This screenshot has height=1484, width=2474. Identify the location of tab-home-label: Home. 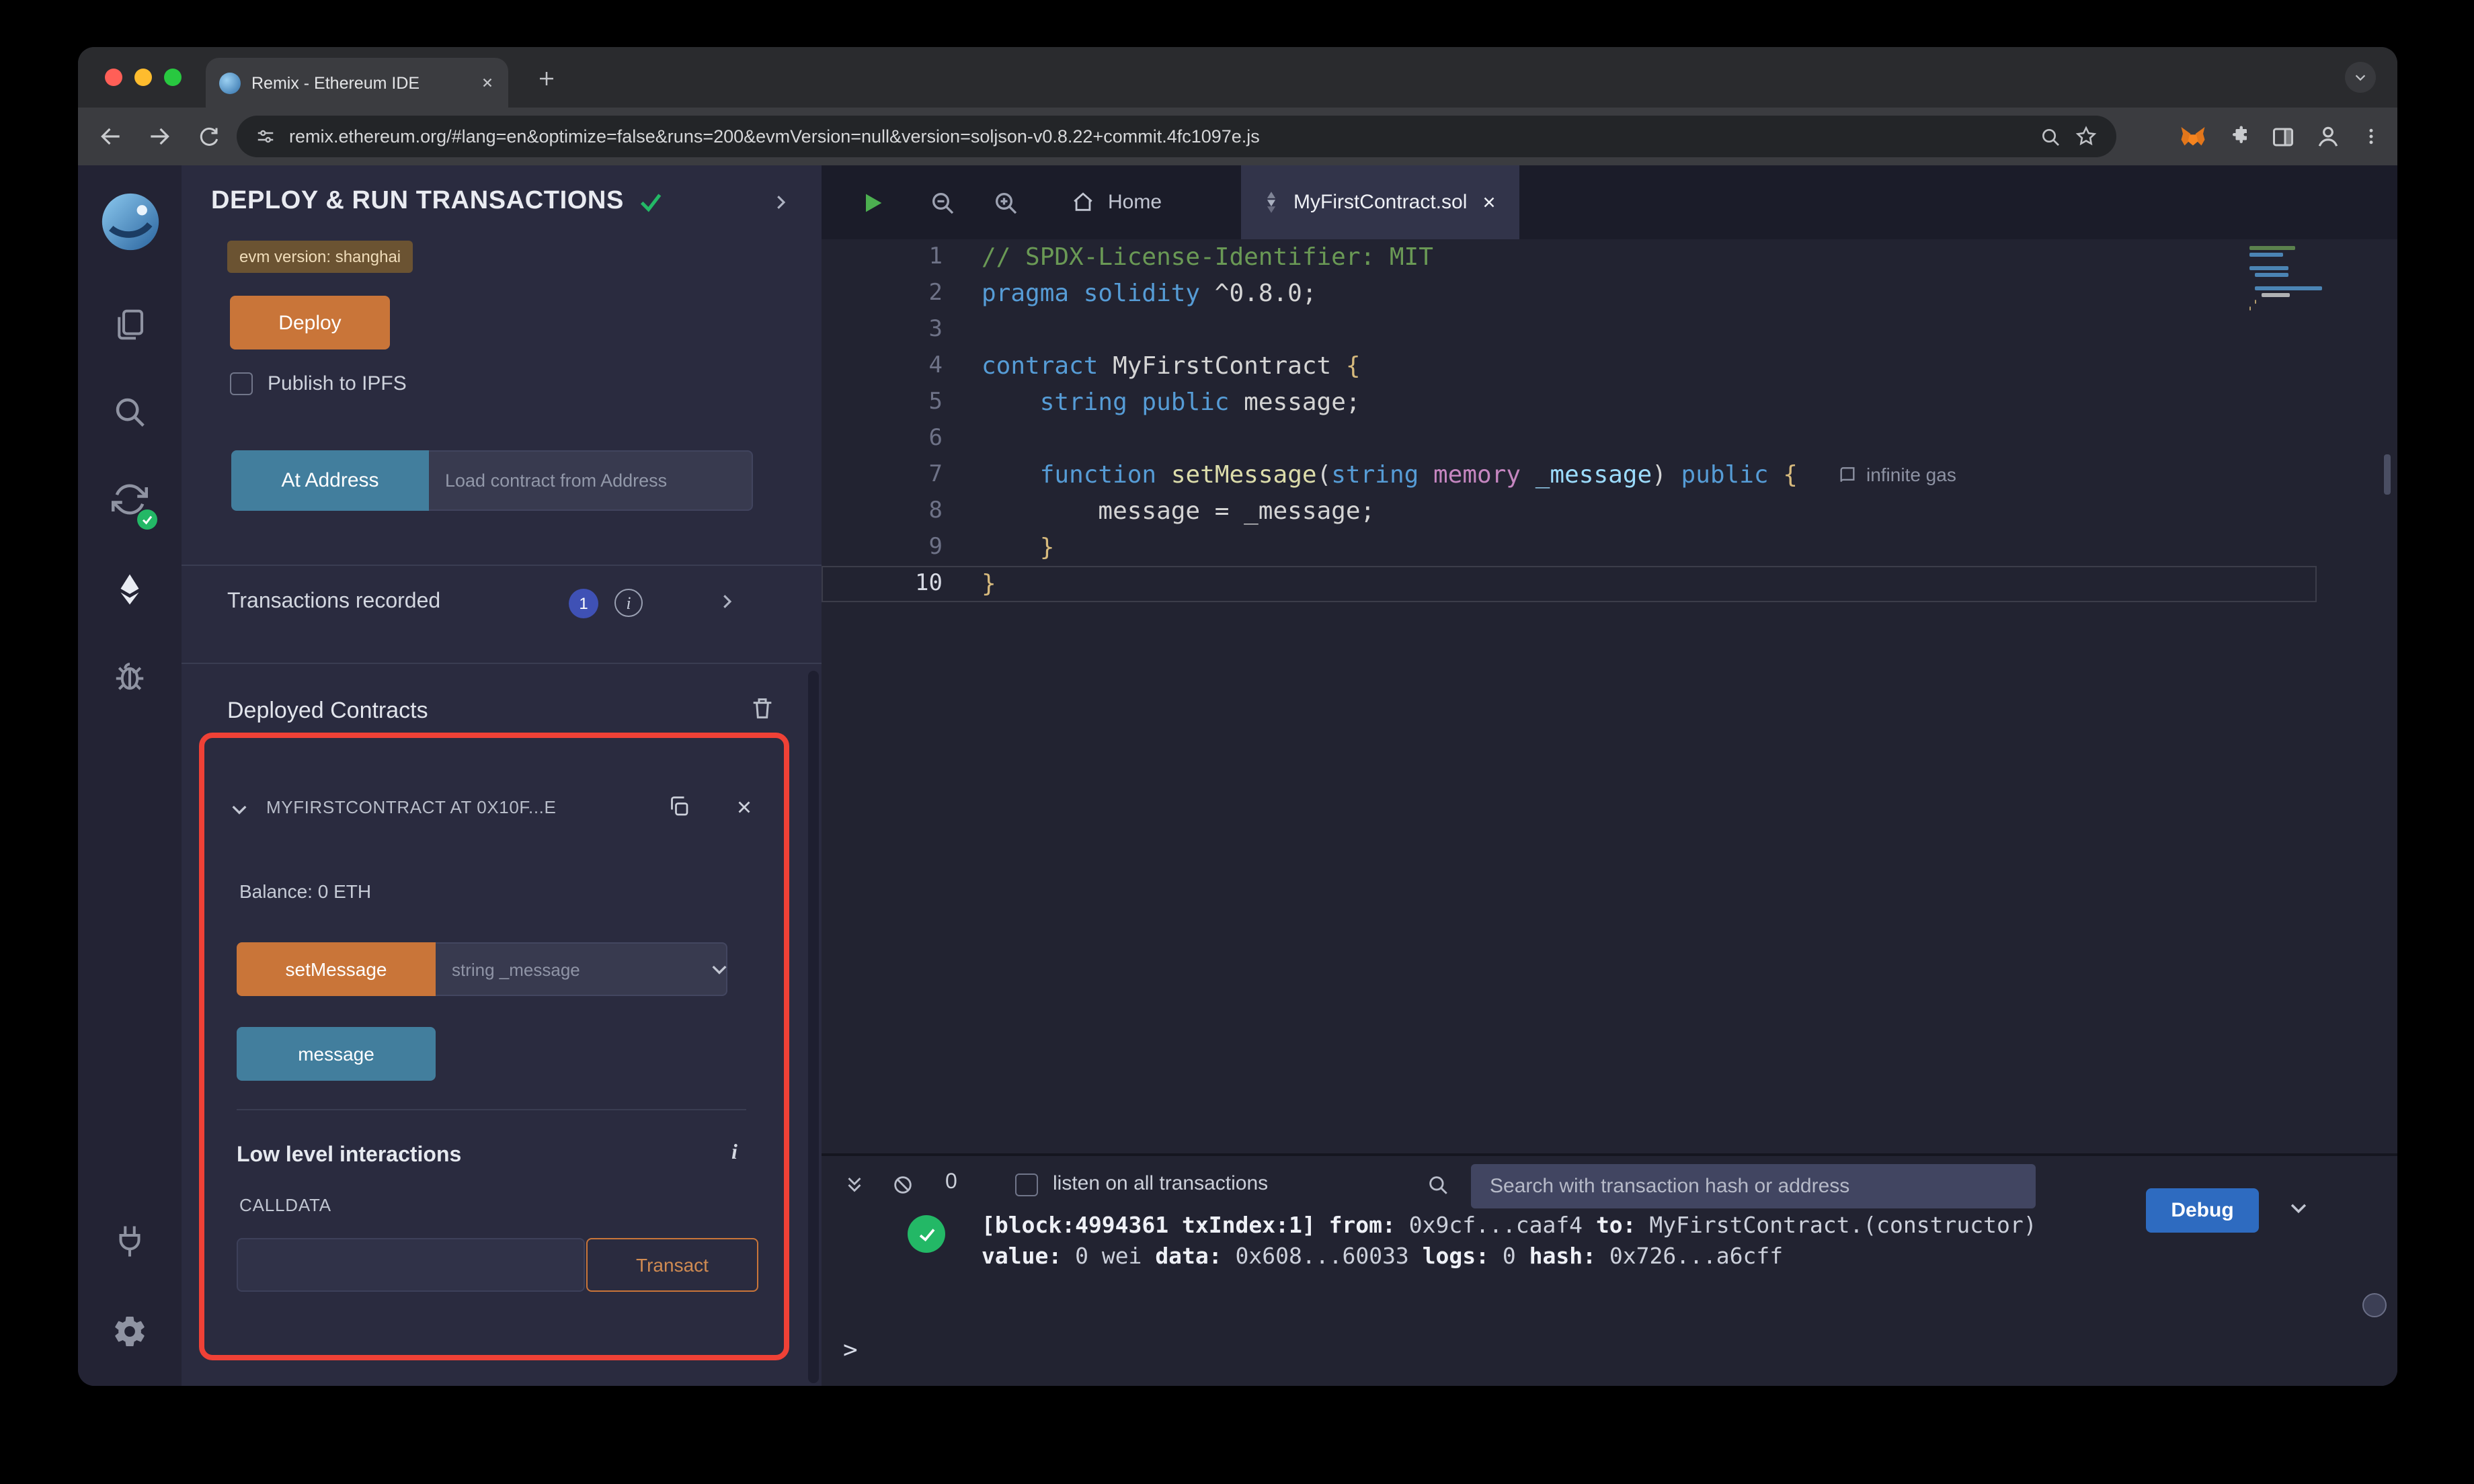
(1135, 202).